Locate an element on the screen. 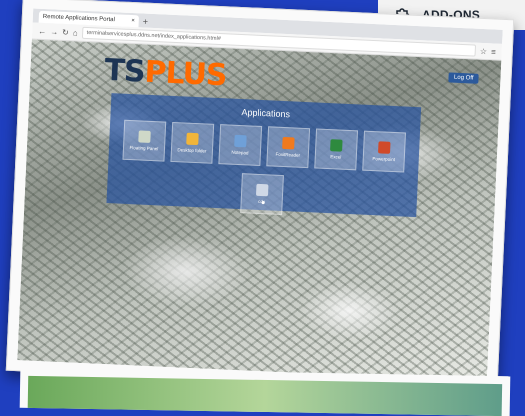  app-tile: Floating Panel is located at coordinates (144, 140).